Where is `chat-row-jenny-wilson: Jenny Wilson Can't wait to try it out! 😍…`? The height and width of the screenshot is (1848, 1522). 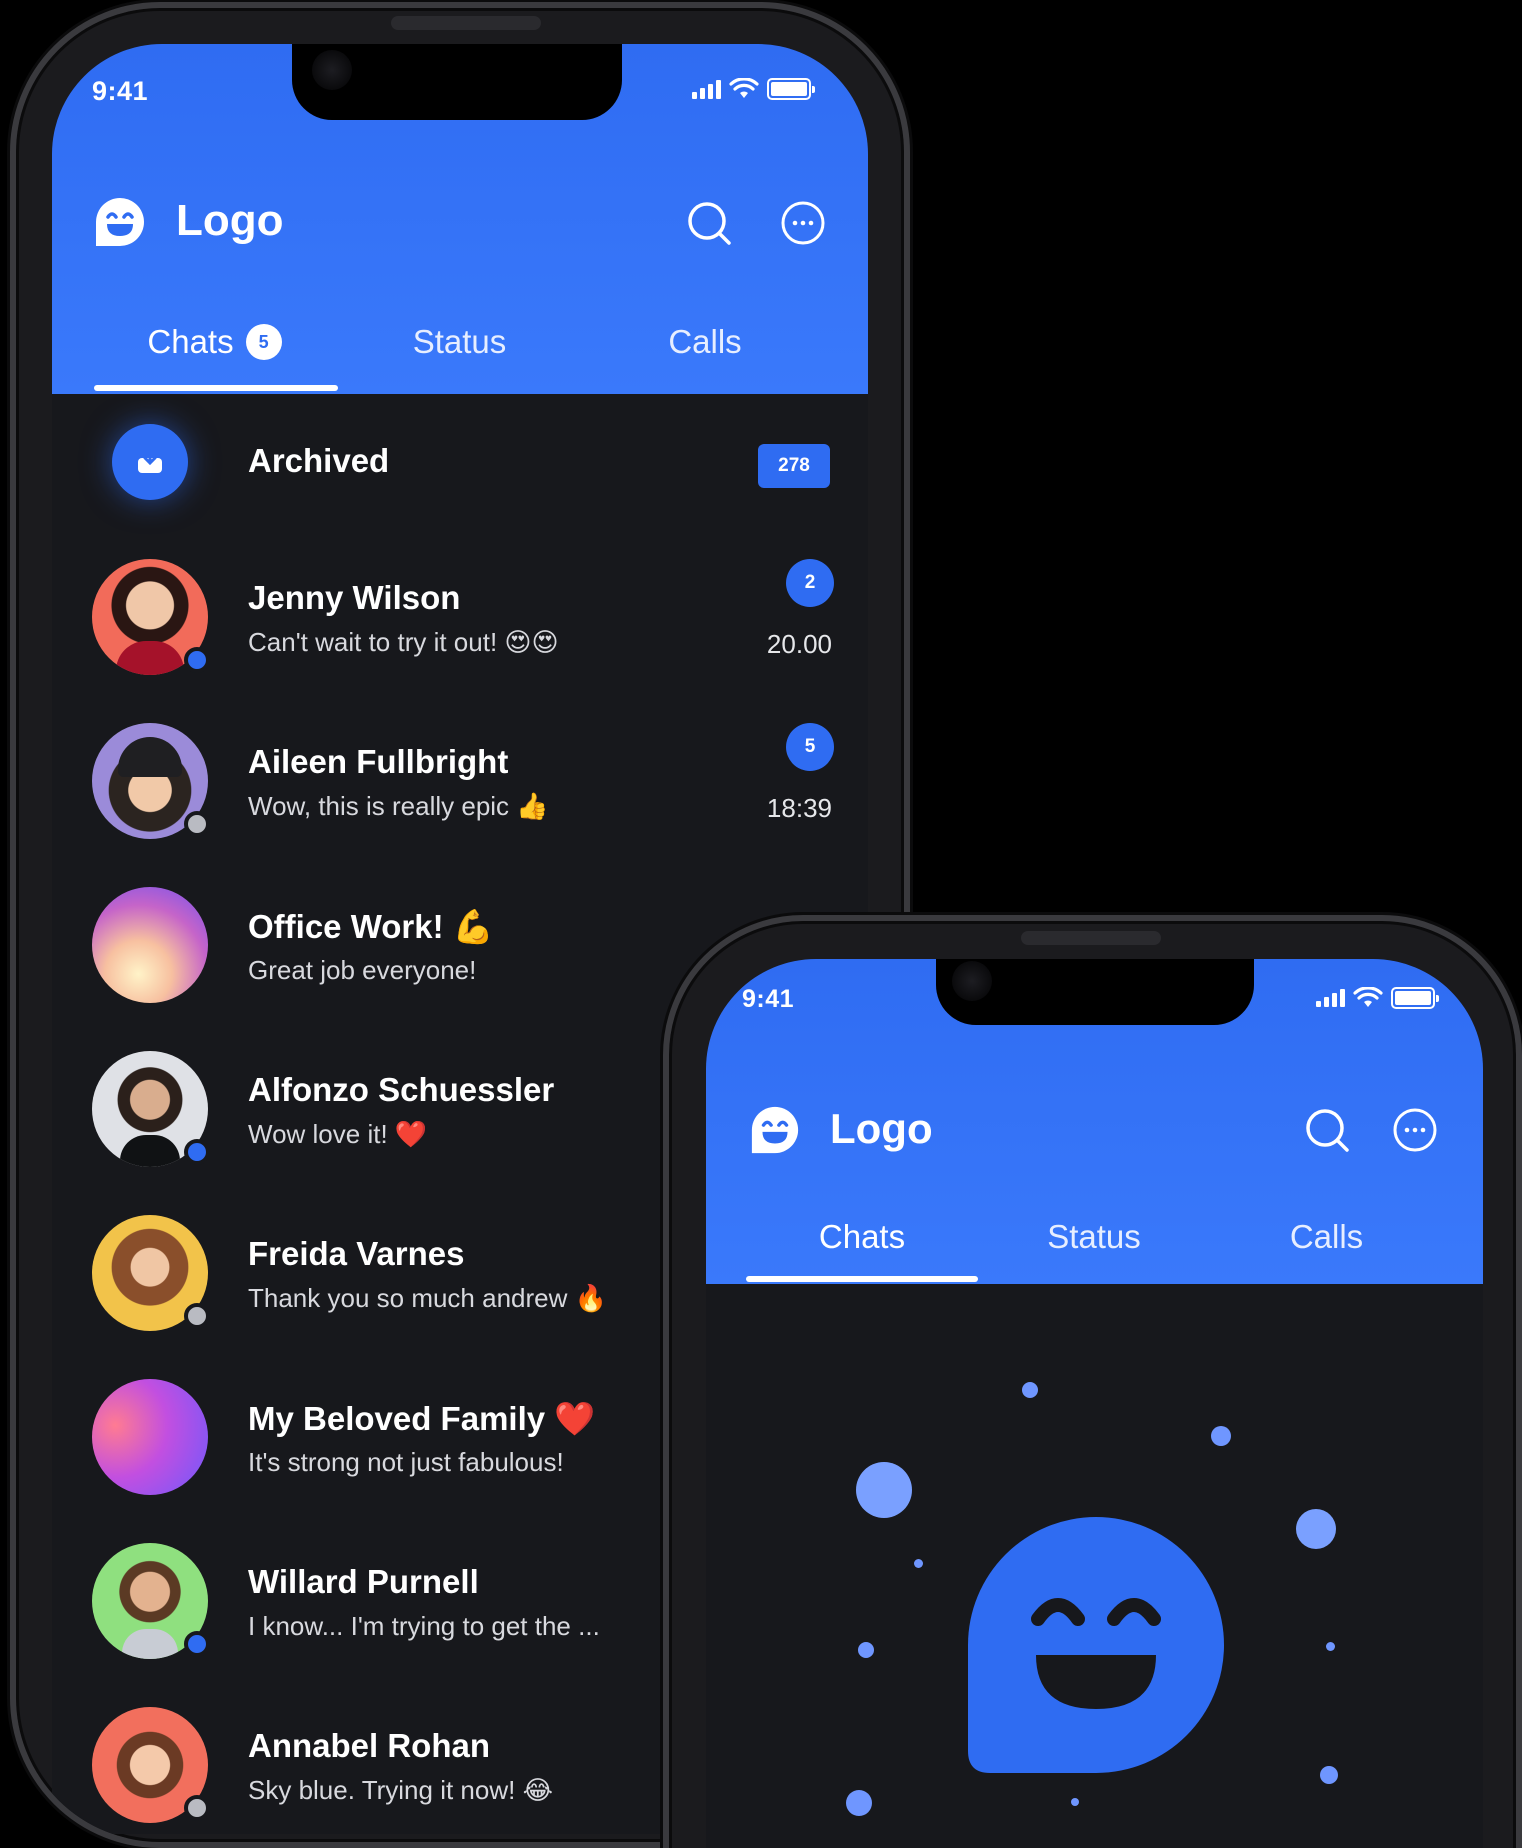
chat-row-jenny-wilson: Jenny Wilson Can't wait to try it out! 😍… is located at coordinates (460, 628).